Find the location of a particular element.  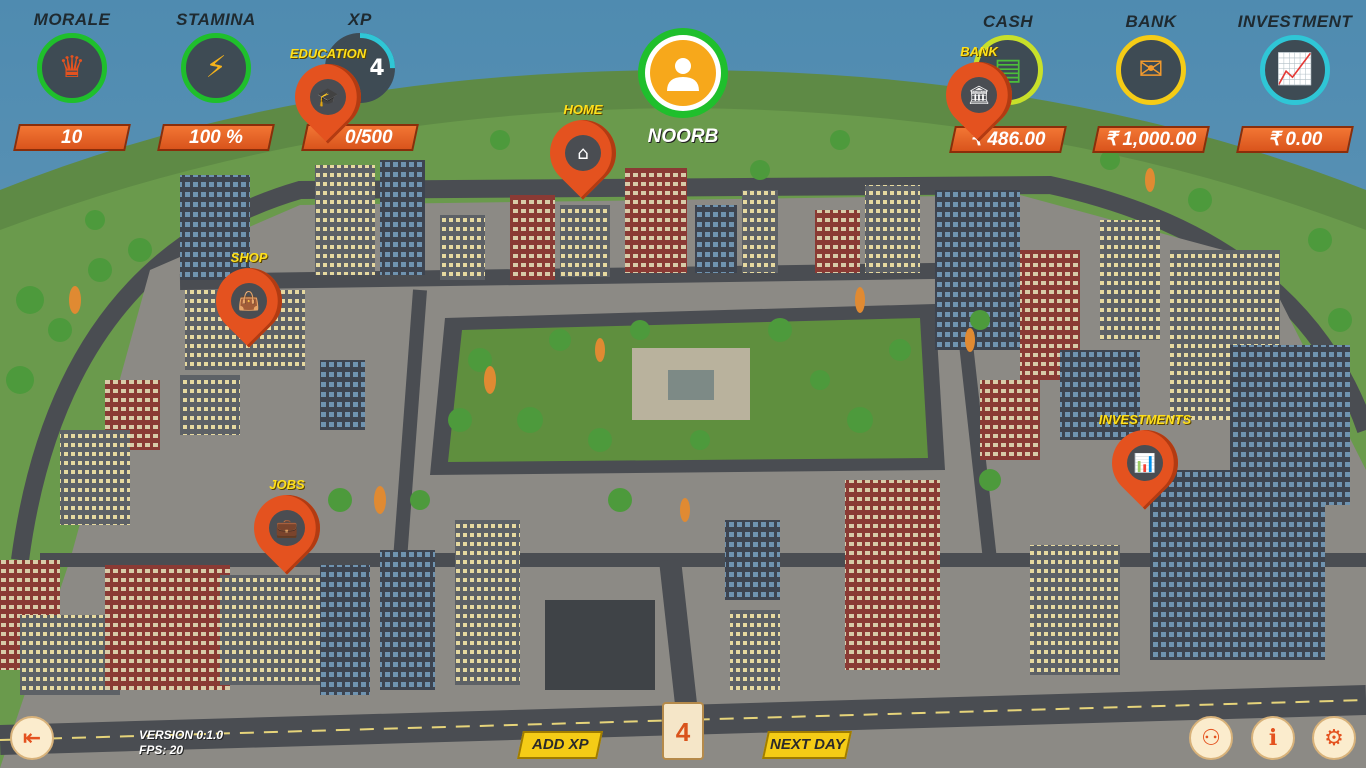

envelope-icon: ✉ is located at coordinates (1151, 69).